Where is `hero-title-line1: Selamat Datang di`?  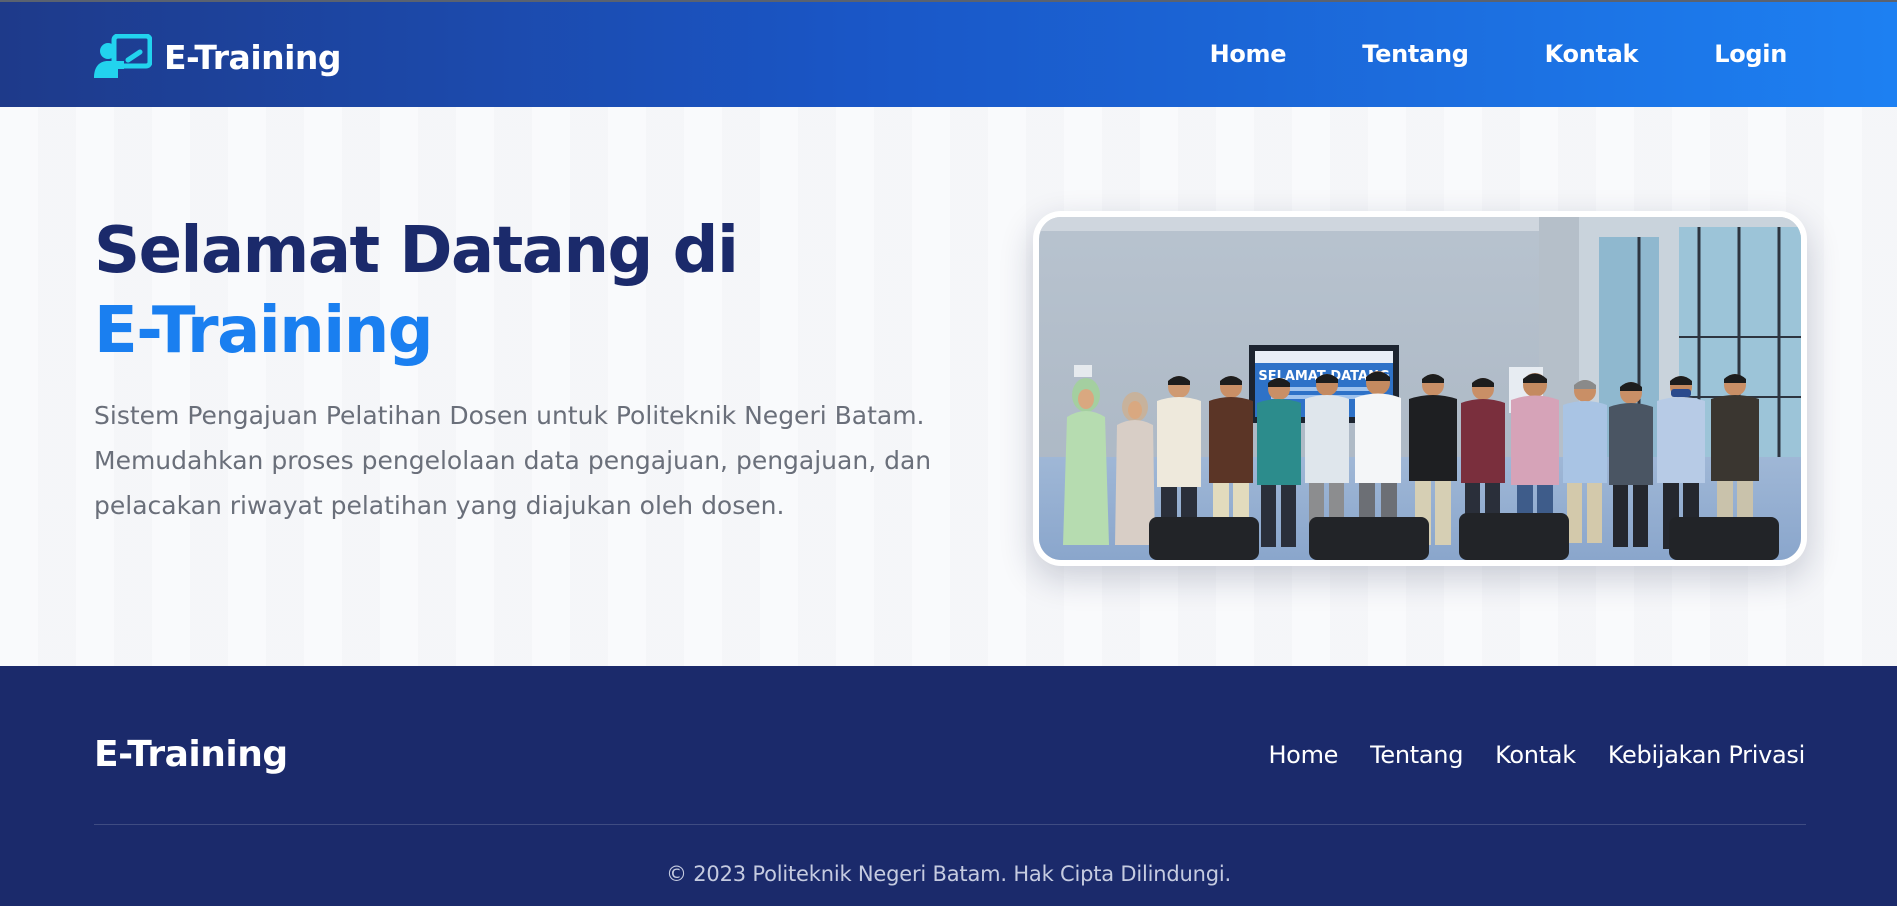 hero-title-line1: Selamat Datang di is located at coordinates (416, 251).